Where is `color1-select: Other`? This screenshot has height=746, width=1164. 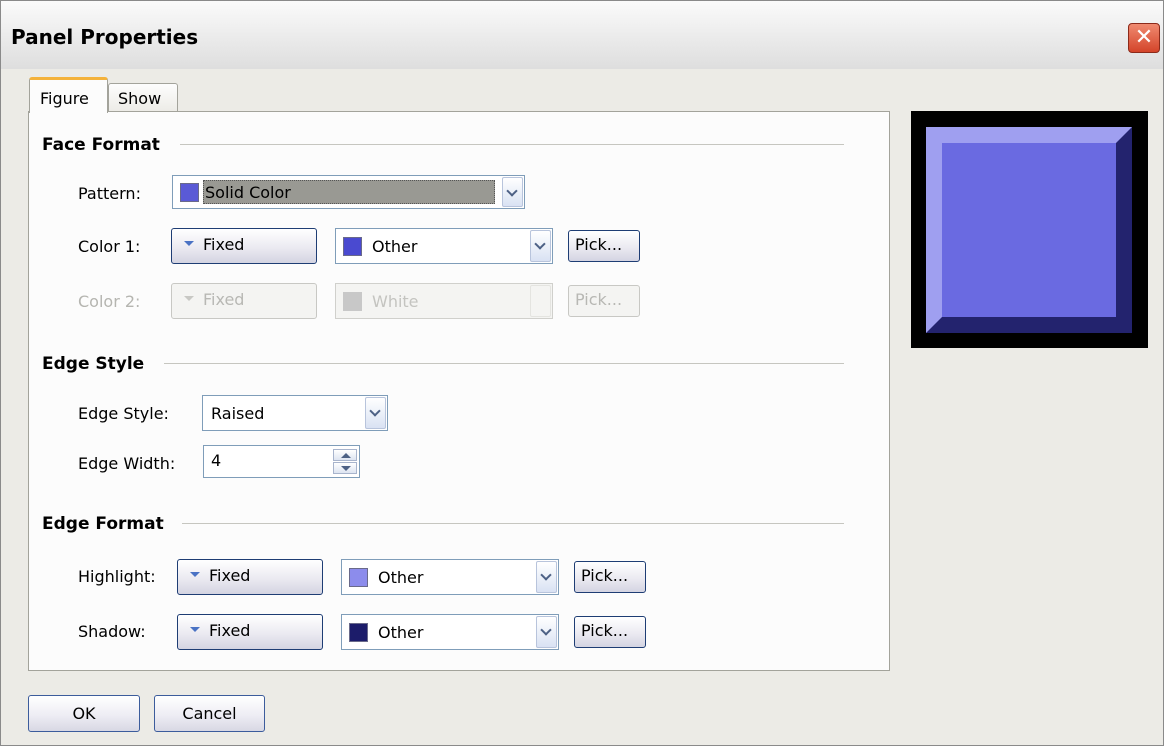 color1-select: Other is located at coordinates (444, 246).